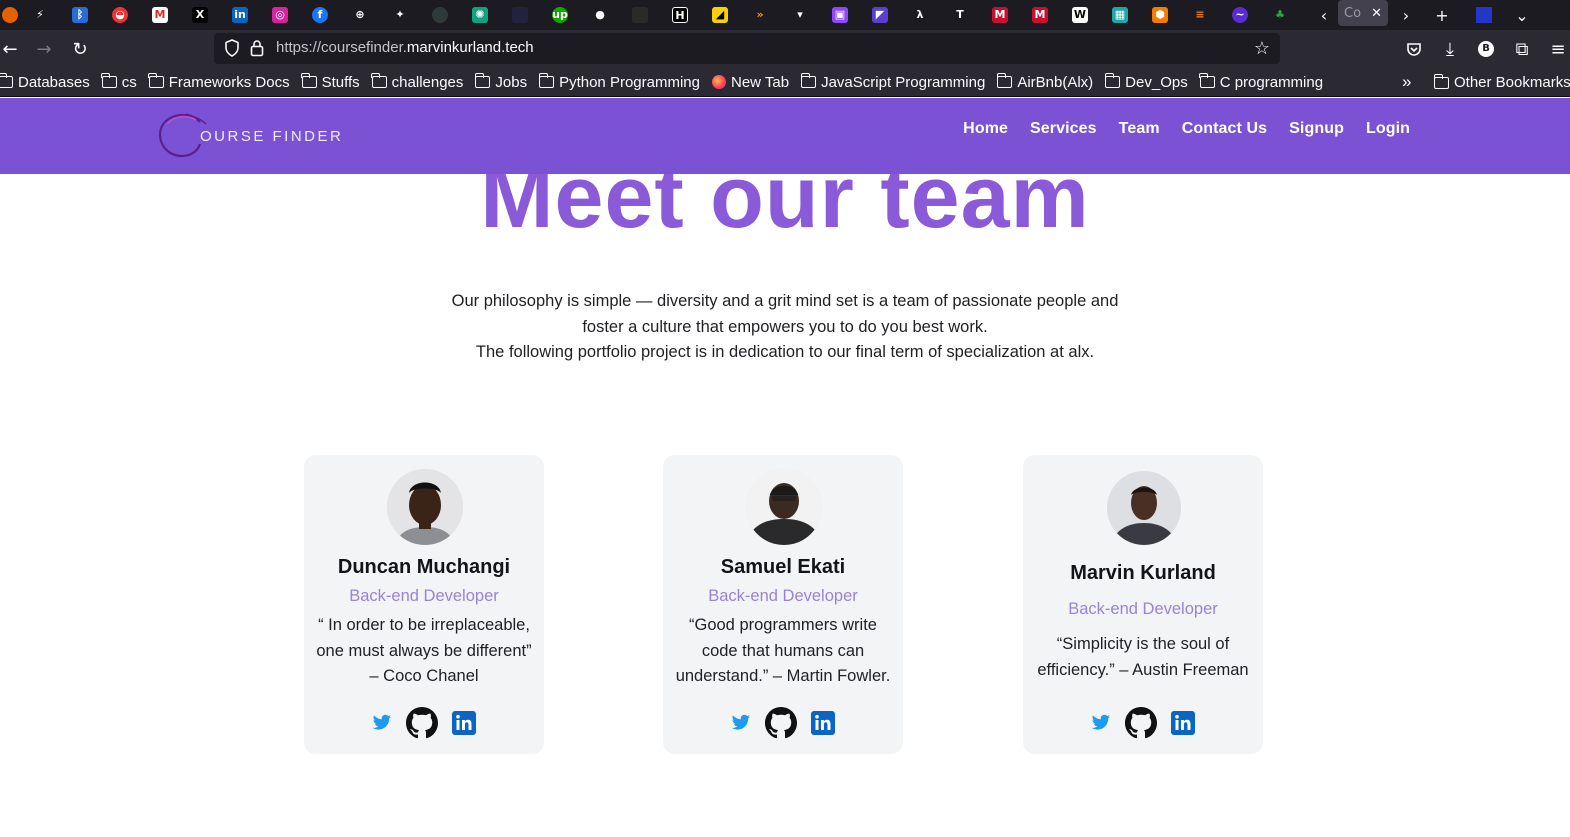  What do you see at coordinates (427, 82) in the screenshot?
I see `bookmark-label: challenges` at bounding box center [427, 82].